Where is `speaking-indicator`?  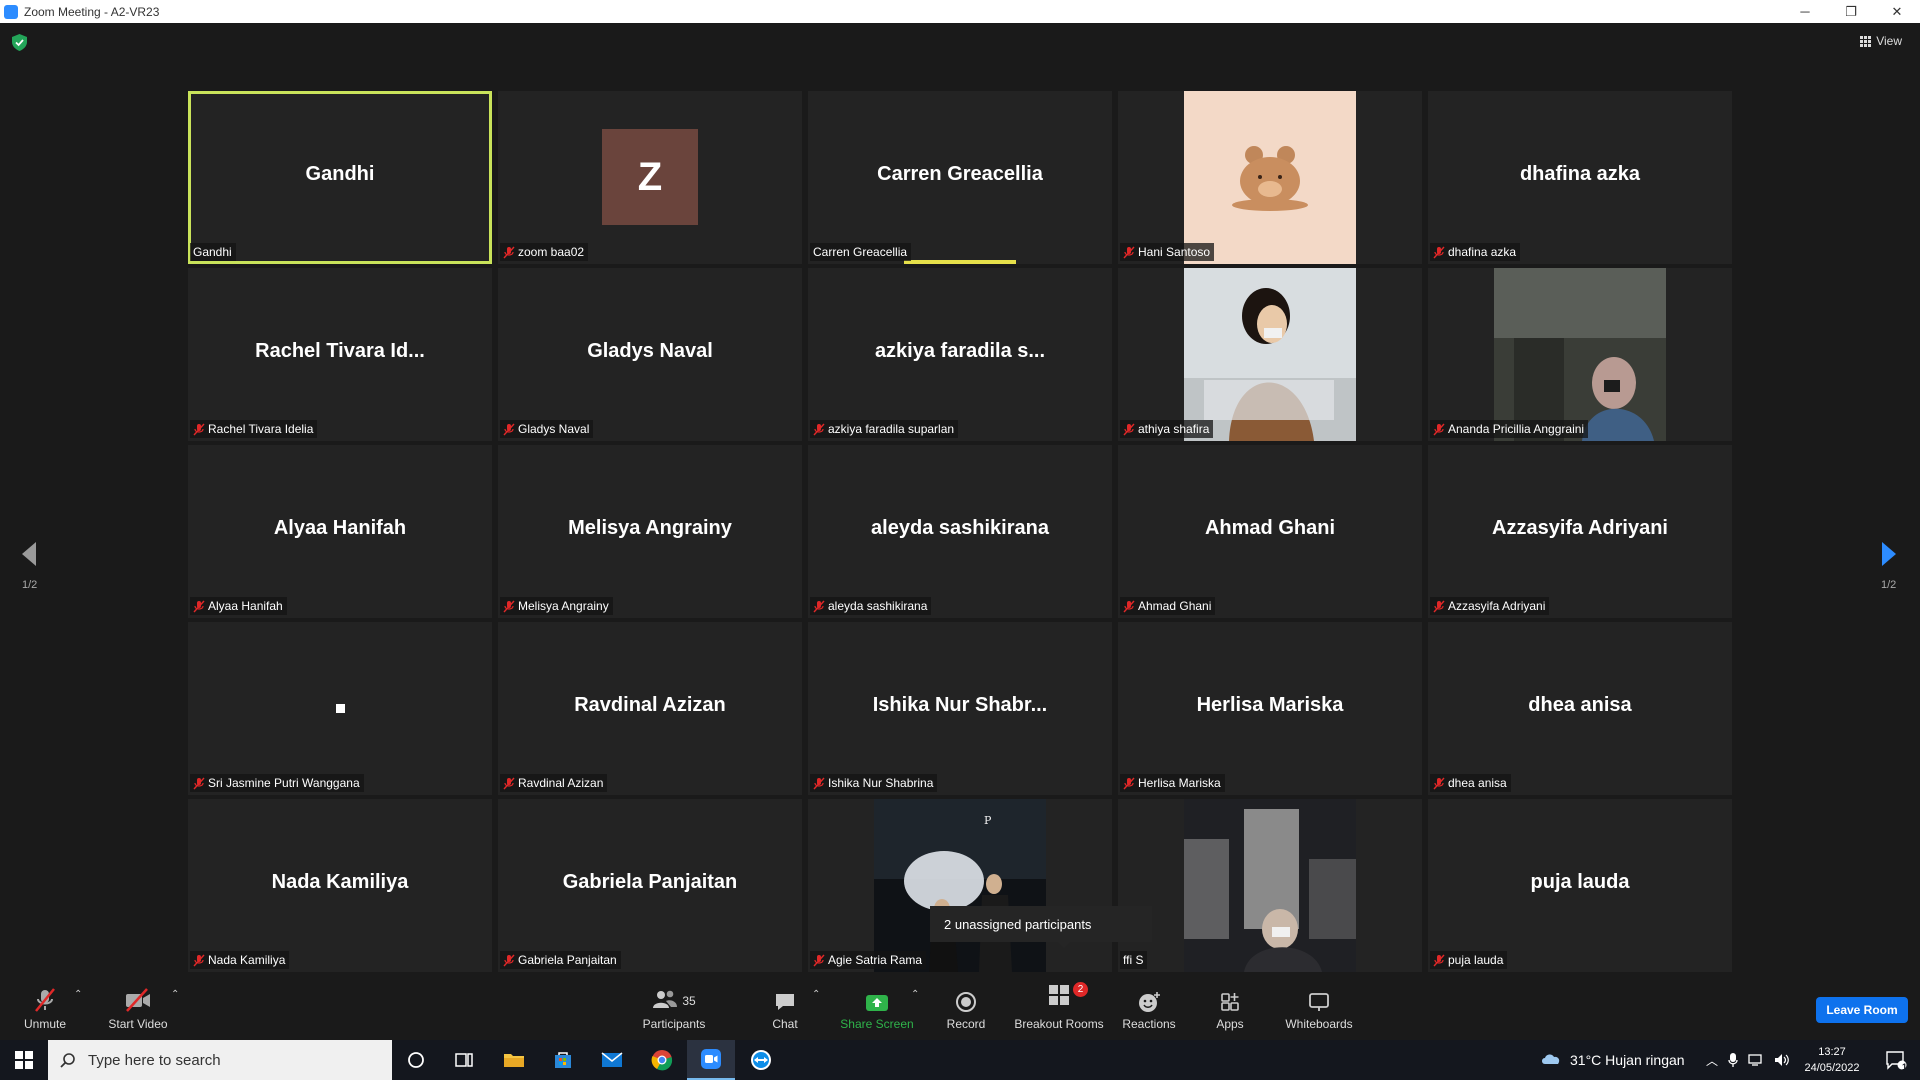
speaking-indicator is located at coordinates (960, 262).